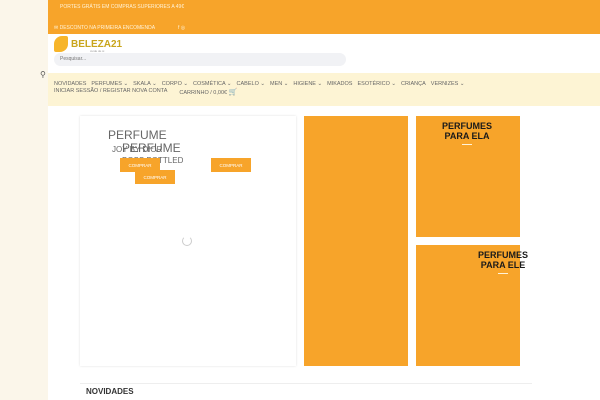  I want to click on nav-cosmetica: COSMÉTICA ⌄, so click(212, 84).